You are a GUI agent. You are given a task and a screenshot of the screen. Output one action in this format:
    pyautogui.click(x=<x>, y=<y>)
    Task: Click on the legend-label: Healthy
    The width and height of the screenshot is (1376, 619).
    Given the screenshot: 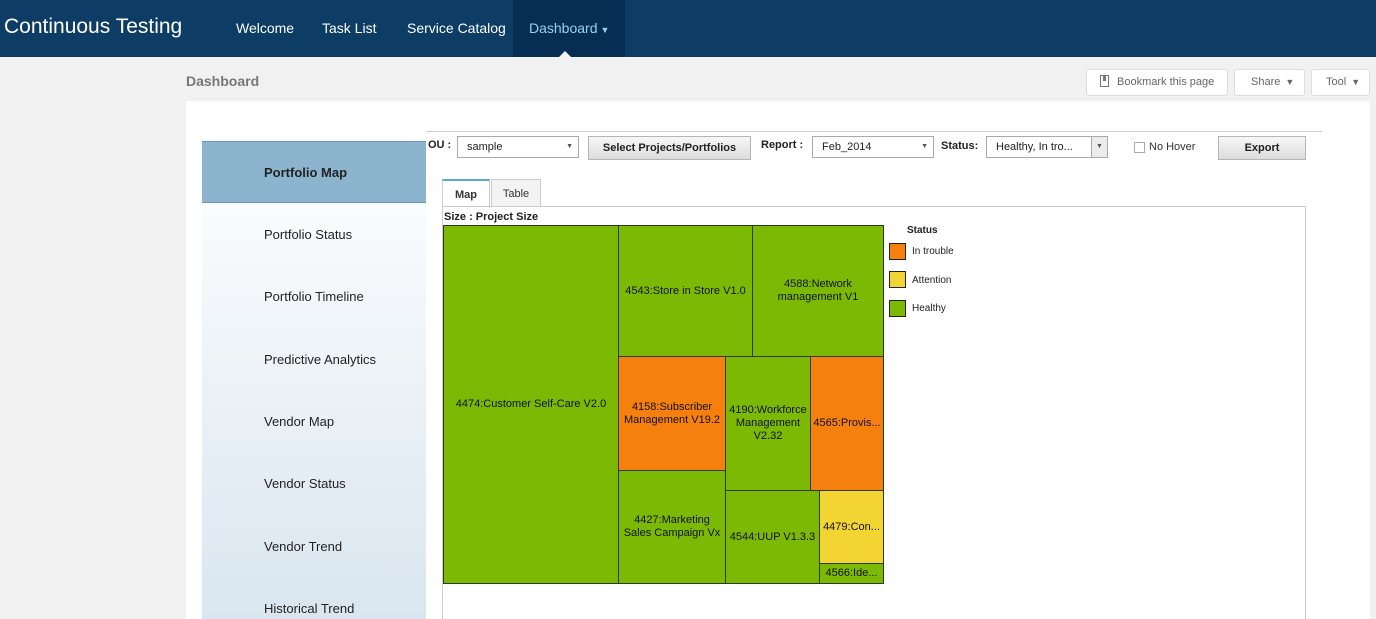 What is the action you would take?
    pyautogui.click(x=929, y=308)
    